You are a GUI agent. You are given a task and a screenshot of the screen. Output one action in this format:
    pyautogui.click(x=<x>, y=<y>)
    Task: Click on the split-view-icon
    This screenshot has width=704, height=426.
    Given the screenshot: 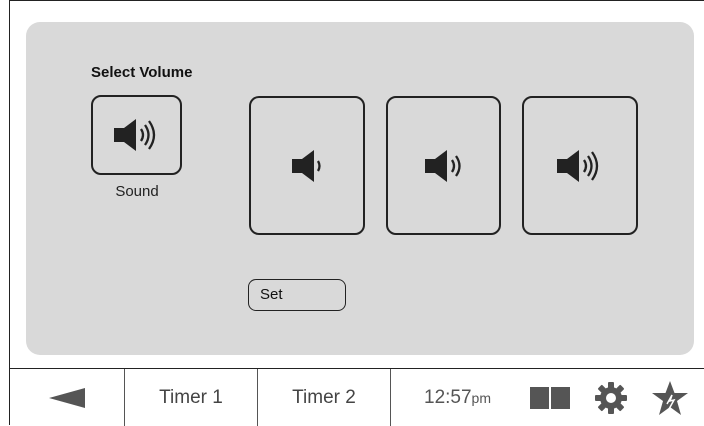 What is the action you would take?
    pyautogui.click(x=550, y=398)
    